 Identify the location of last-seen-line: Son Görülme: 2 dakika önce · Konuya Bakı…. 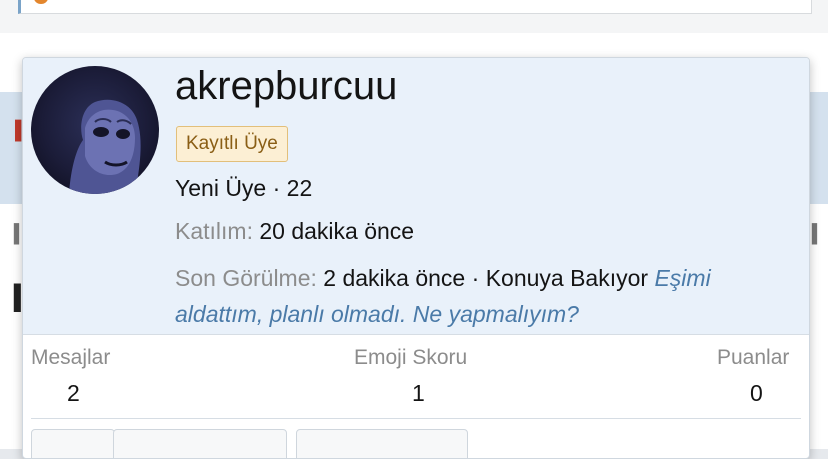
(482, 296).